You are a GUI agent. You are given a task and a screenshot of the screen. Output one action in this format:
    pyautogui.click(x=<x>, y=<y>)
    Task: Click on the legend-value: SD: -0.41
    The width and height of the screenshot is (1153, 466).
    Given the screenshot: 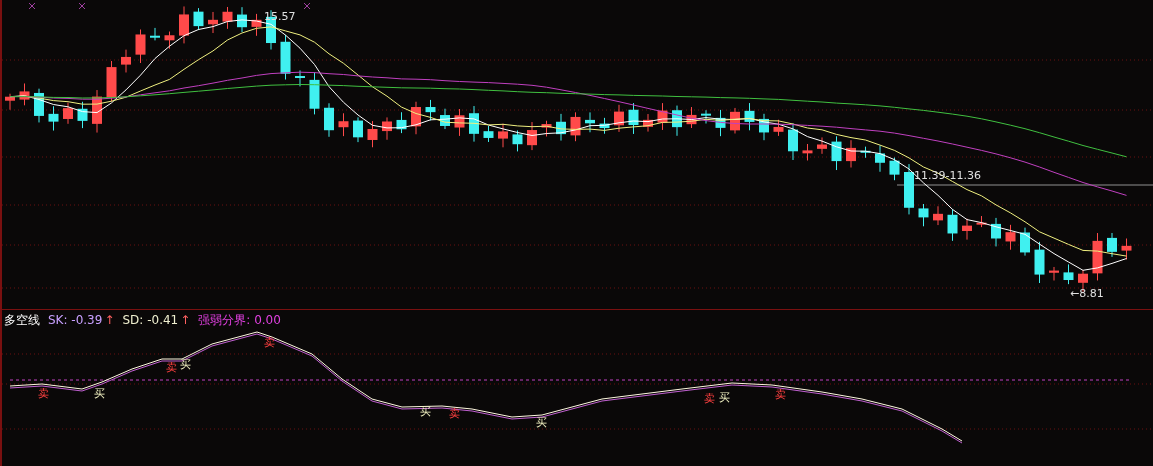 What is the action you would take?
    pyautogui.click(x=150, y=320)
    